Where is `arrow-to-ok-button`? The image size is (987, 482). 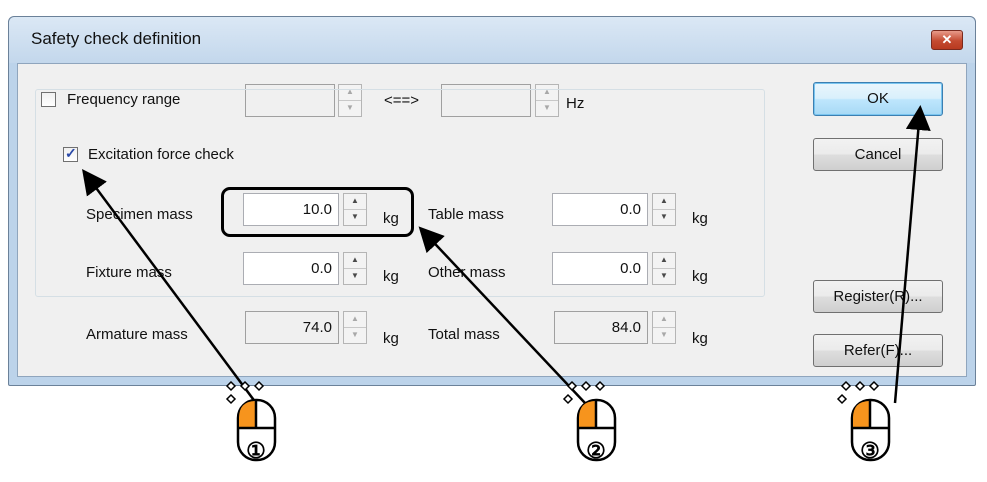
arrow-to-ok-button is located at coordinates (912, 254).